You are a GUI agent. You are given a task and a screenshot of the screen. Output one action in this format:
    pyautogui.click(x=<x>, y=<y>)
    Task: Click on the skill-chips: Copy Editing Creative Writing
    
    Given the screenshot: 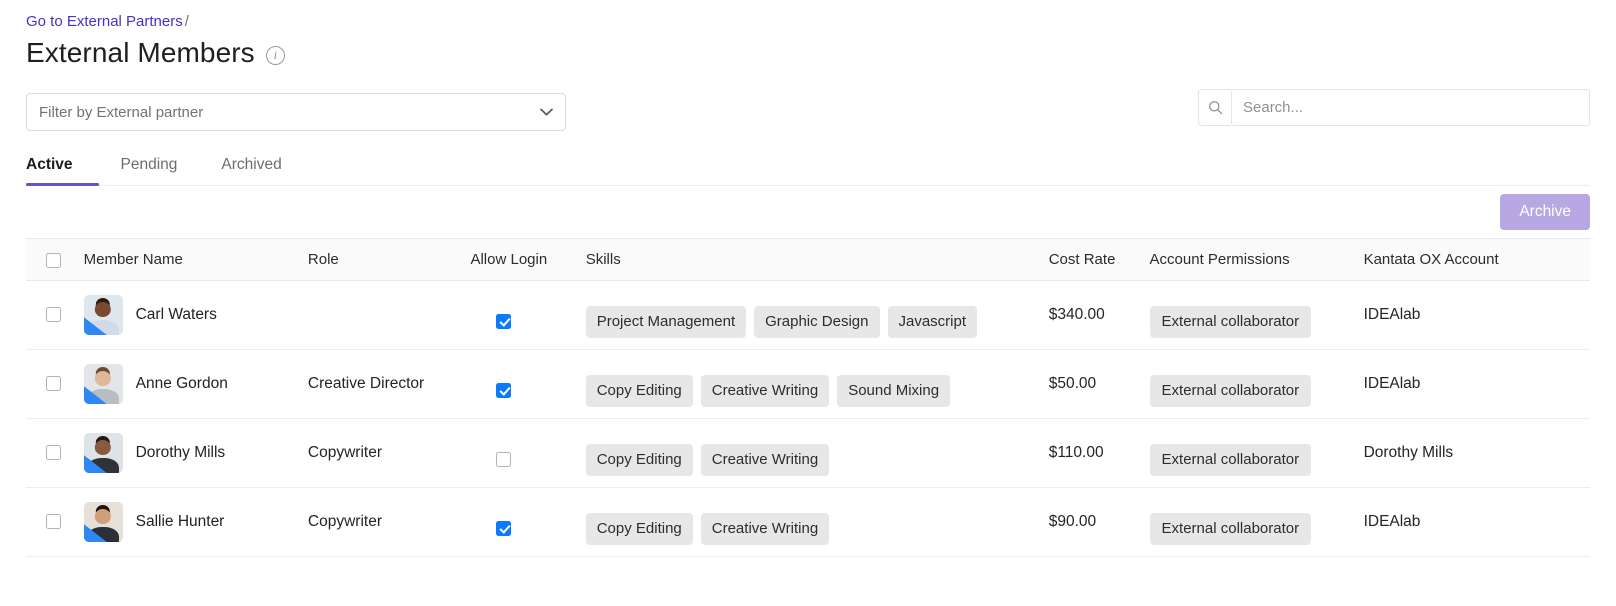 What is the action you would take?
    pyautogui.click(x=817, y=459)
    